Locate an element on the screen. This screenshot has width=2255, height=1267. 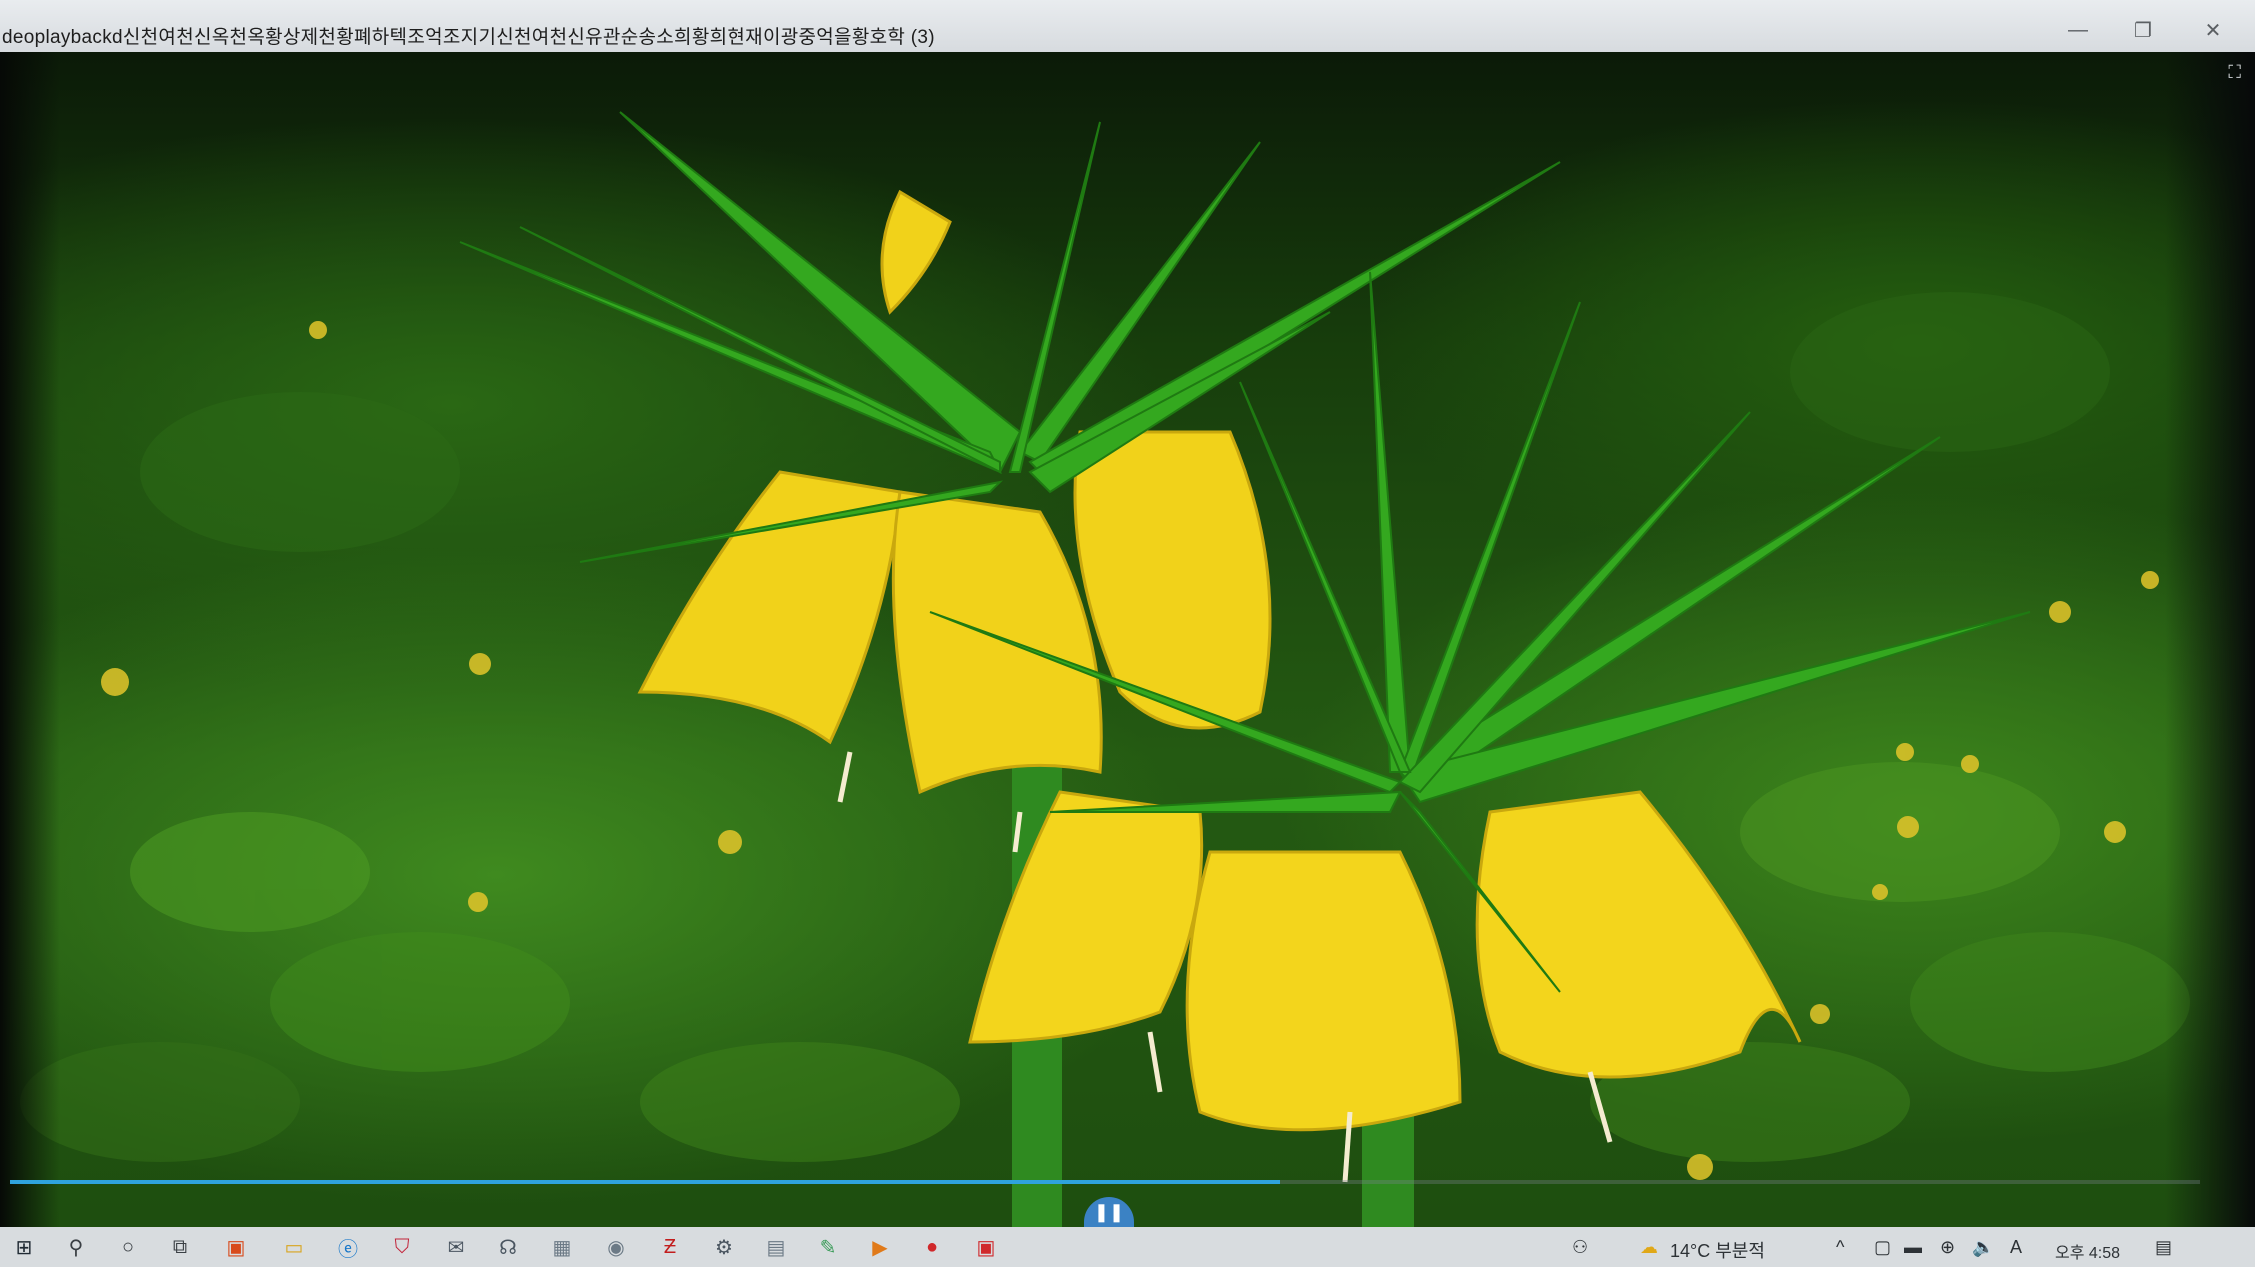
notepad-icon: ✎ is located at coordinates (828, 1247).